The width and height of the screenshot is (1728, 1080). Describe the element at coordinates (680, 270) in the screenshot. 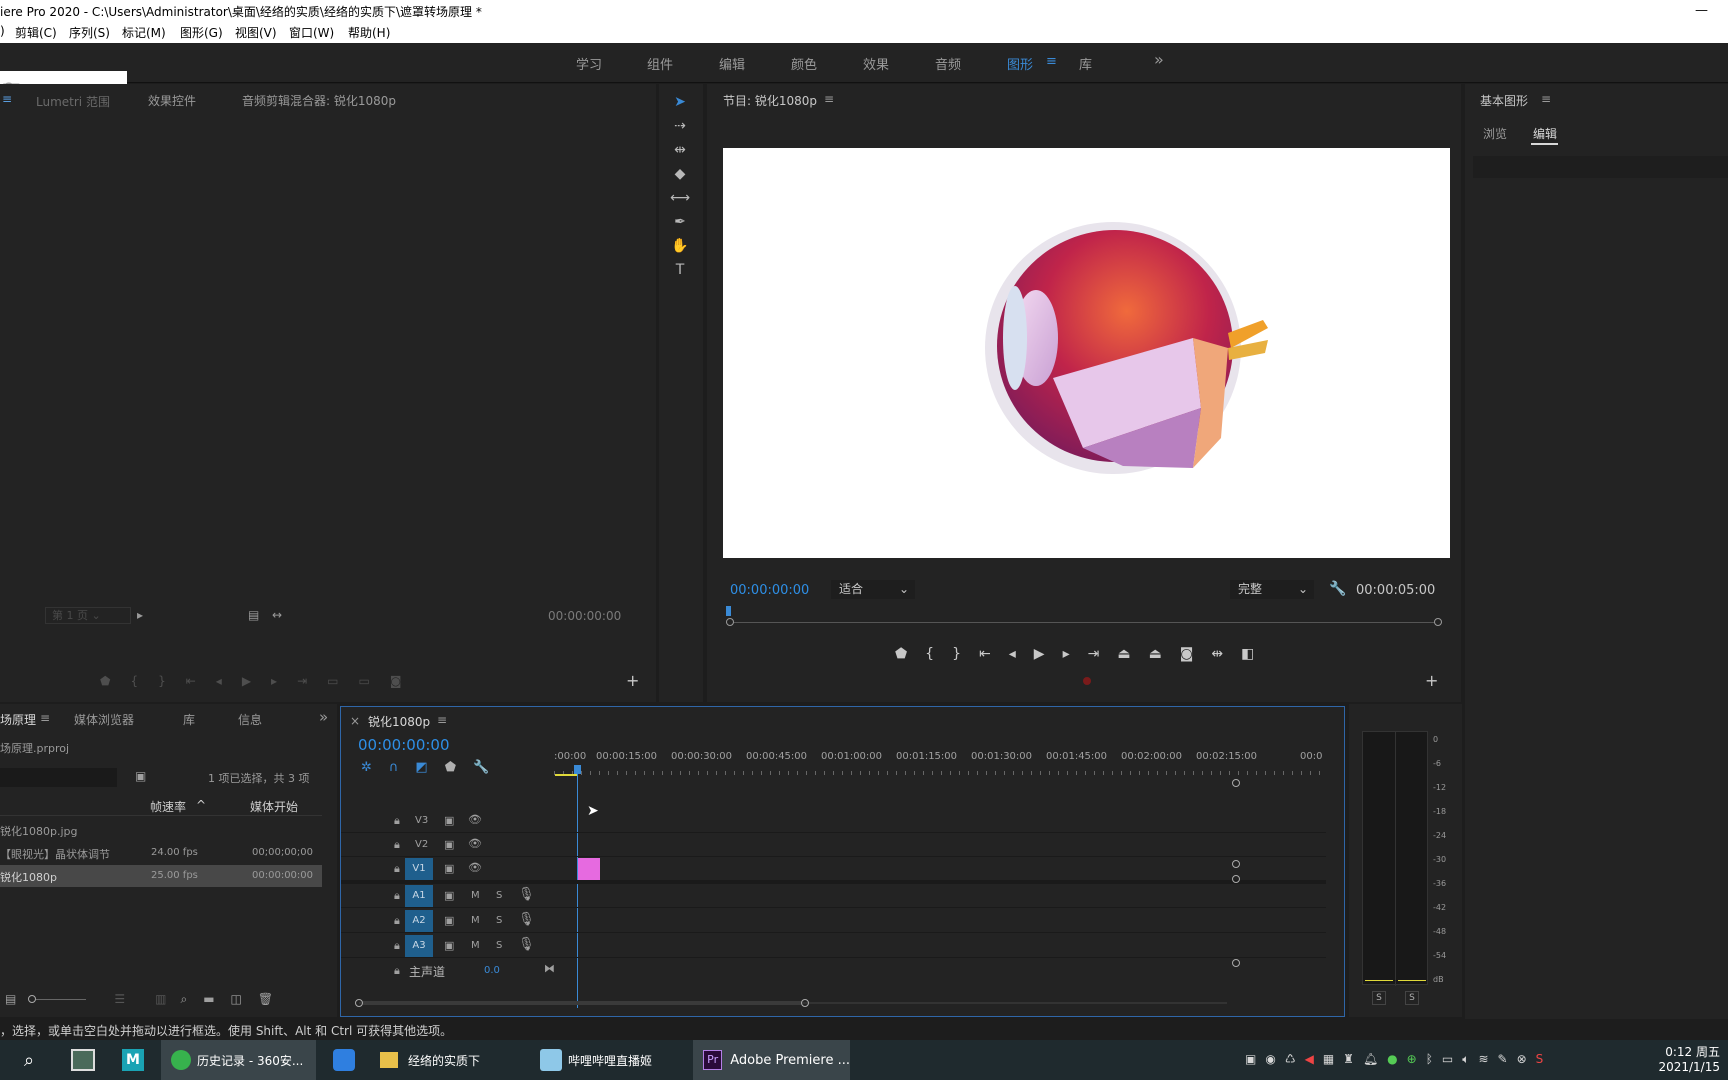

I see `type-tool-icon: T` at that location.